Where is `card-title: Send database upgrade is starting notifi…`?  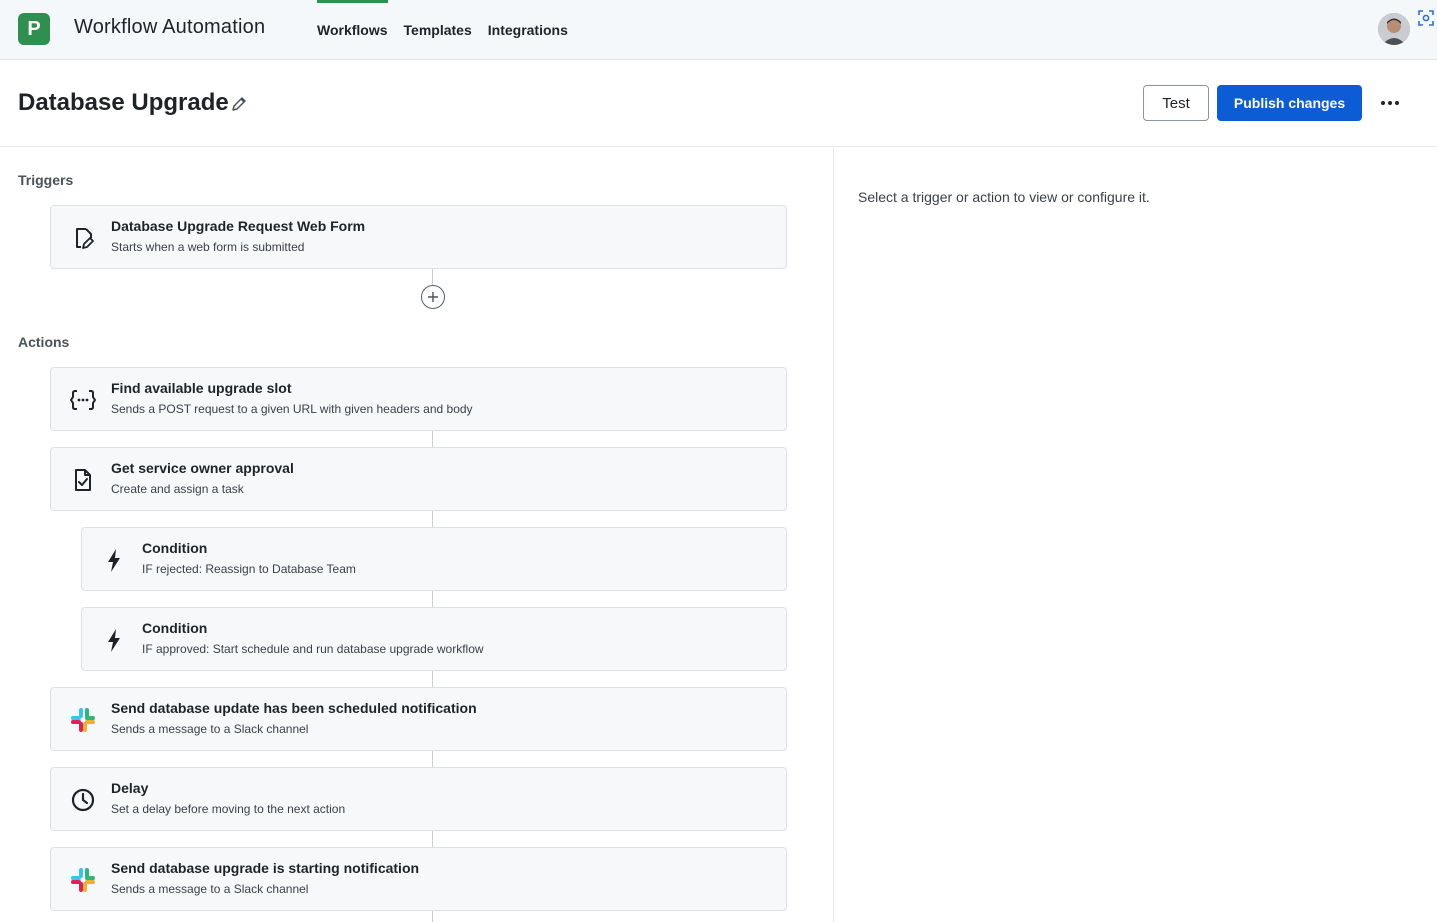
card-title: Send database upgrade is starting notifi… is located at coordinates (265, 868).